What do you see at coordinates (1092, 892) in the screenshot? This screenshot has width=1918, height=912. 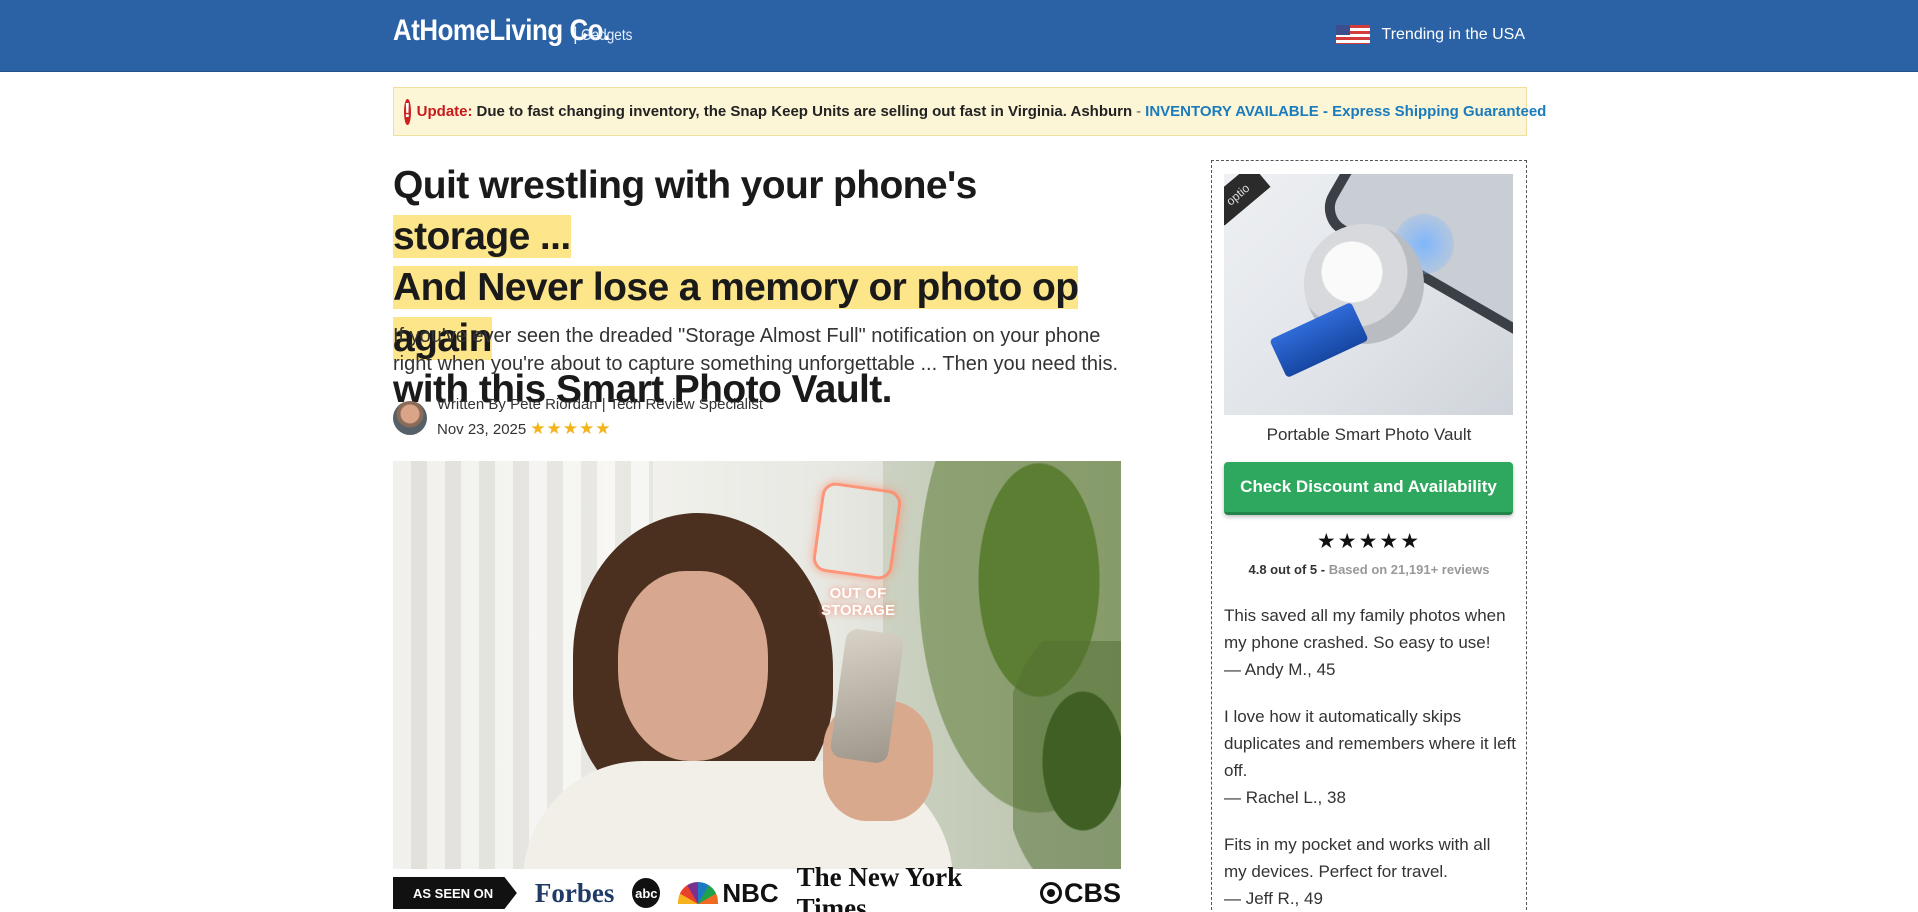 I see `cbs-logo-text: CBS` at bounding box center [1092, 892].